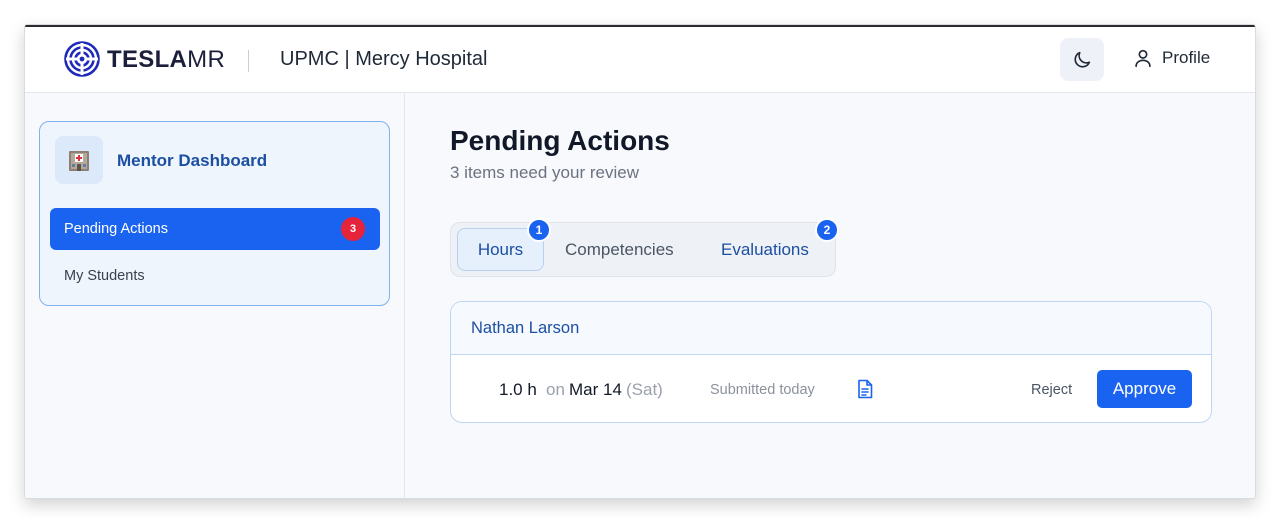  I want to click on tab-competencies: Competencies, so click(619, 249).